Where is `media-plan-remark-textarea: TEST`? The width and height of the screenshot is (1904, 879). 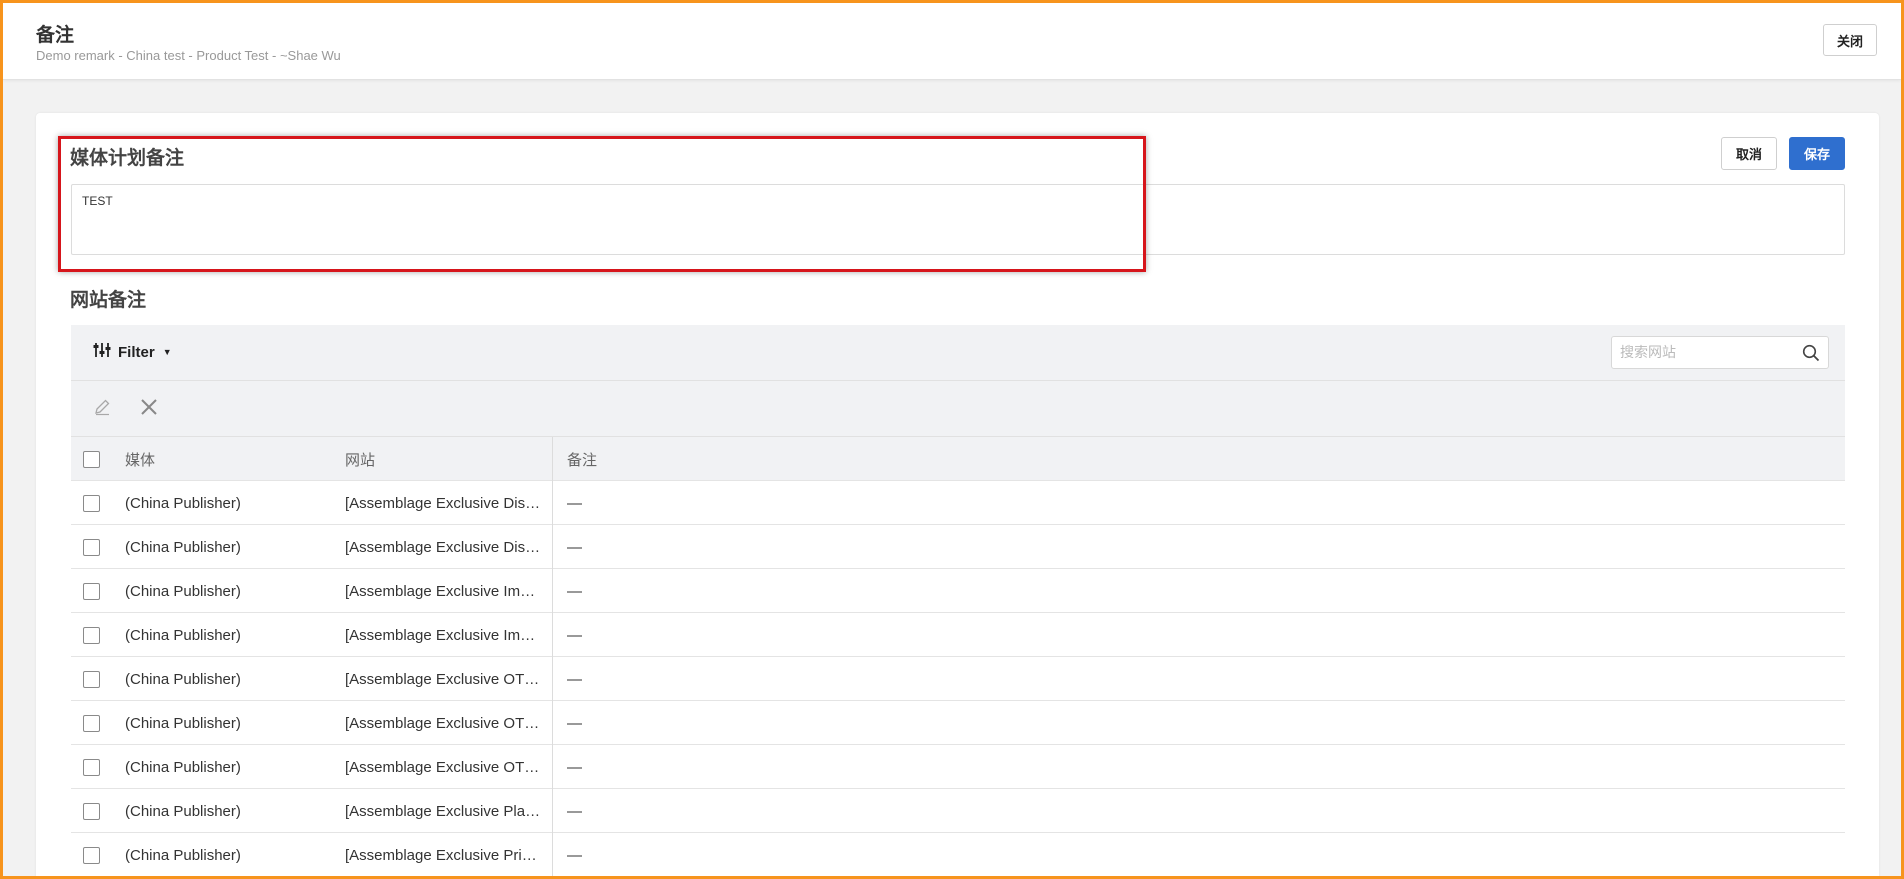 media-plan-remark-textarea: TEST is located at coordinates (958, 219).